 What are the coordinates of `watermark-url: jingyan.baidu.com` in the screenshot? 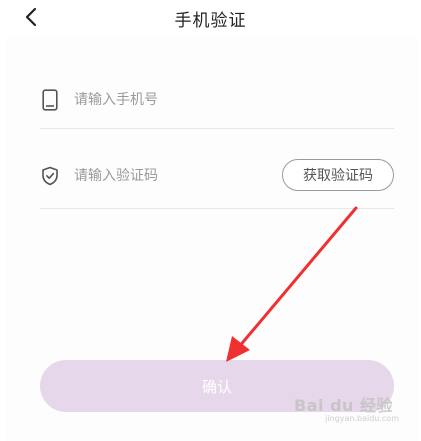 It's located at (362, 418).